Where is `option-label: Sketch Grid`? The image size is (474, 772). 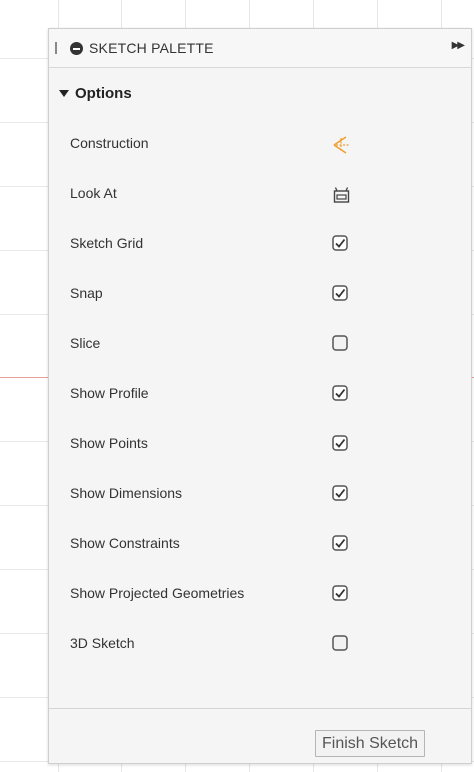 option-label: Sketch Grid is located at coordinates (107, 243).